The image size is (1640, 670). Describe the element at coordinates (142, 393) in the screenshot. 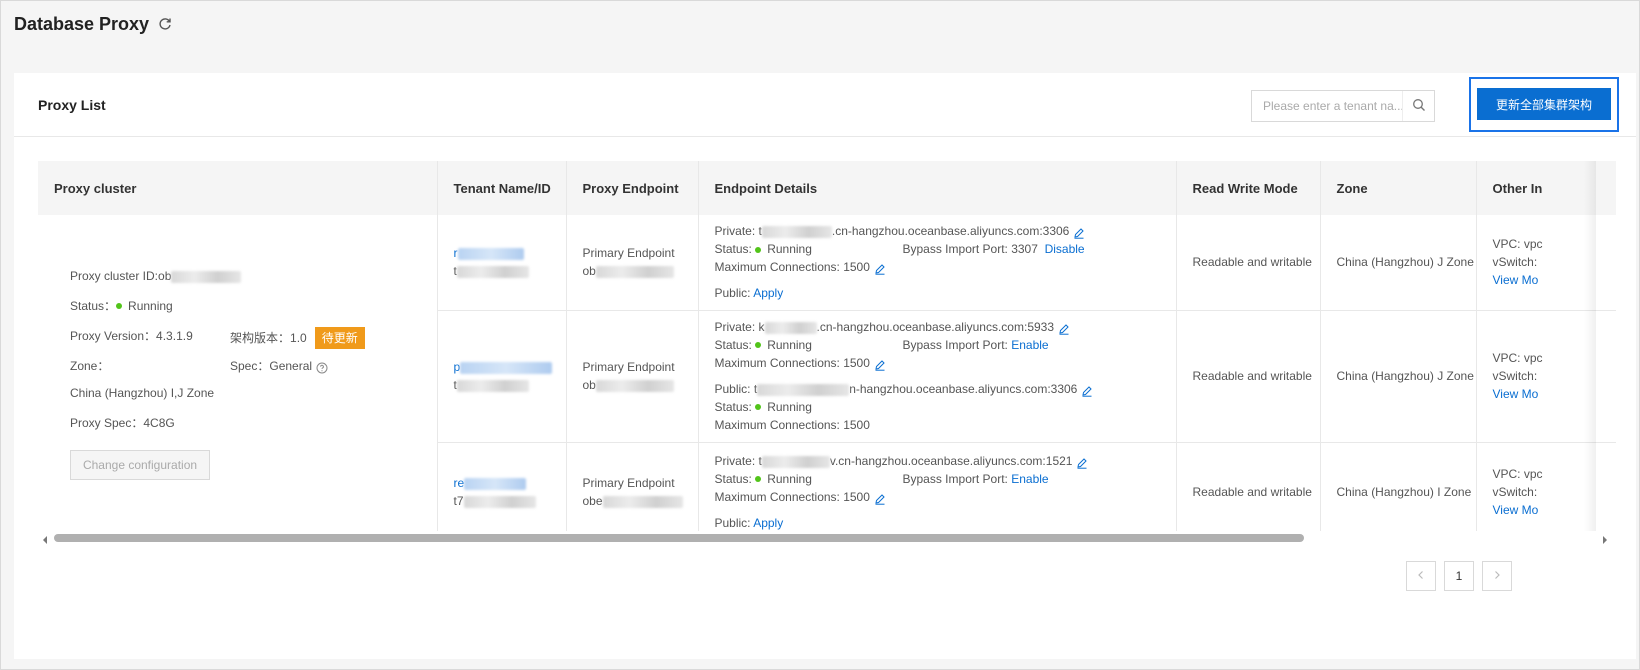

I see `cluster-zone-value: China (Hangzhou) I,J Zone` at that location.